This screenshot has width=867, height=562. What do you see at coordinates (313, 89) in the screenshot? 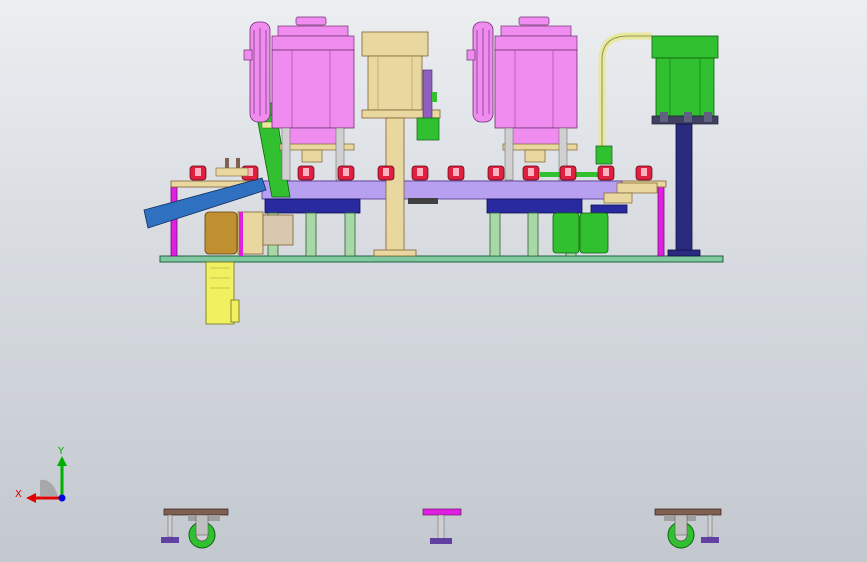
I see `press-body-left` at bounding box center [313, 89].